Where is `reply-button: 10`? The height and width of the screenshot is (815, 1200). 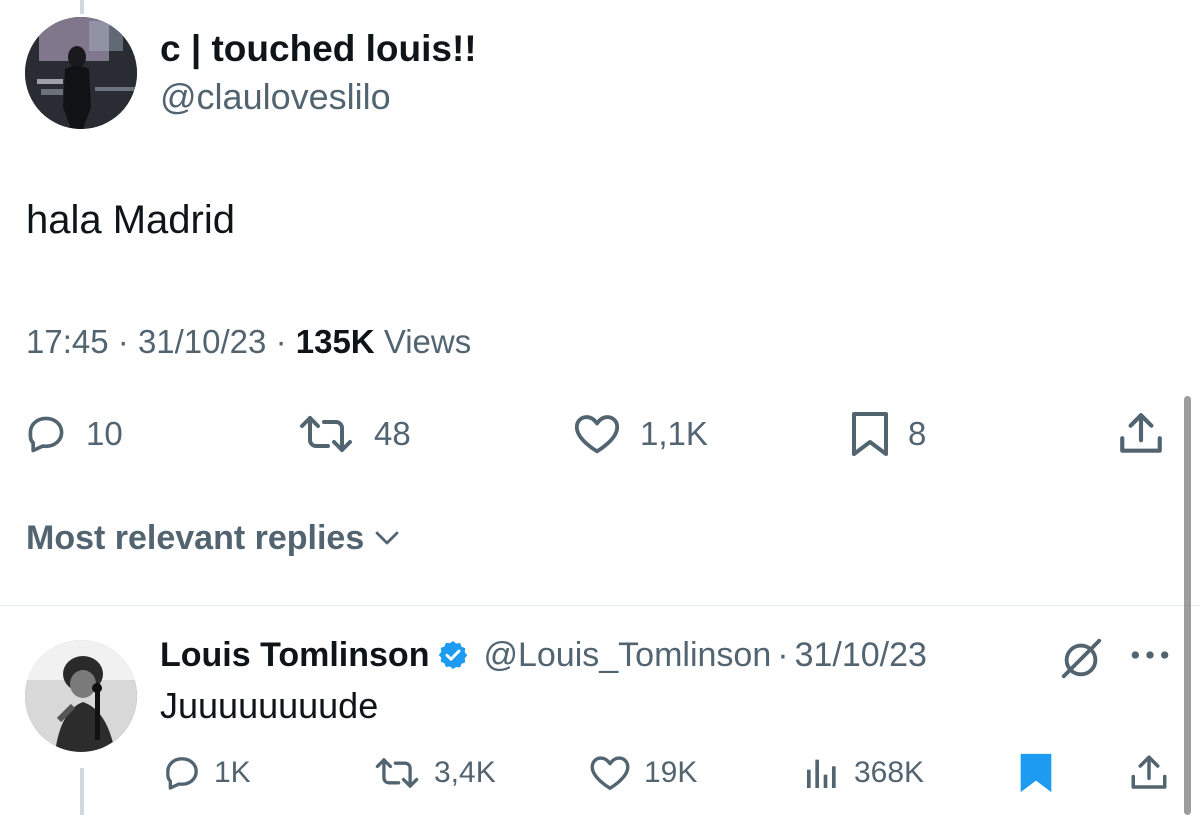 reply-button: 10 is located at coordinates (73, 434).